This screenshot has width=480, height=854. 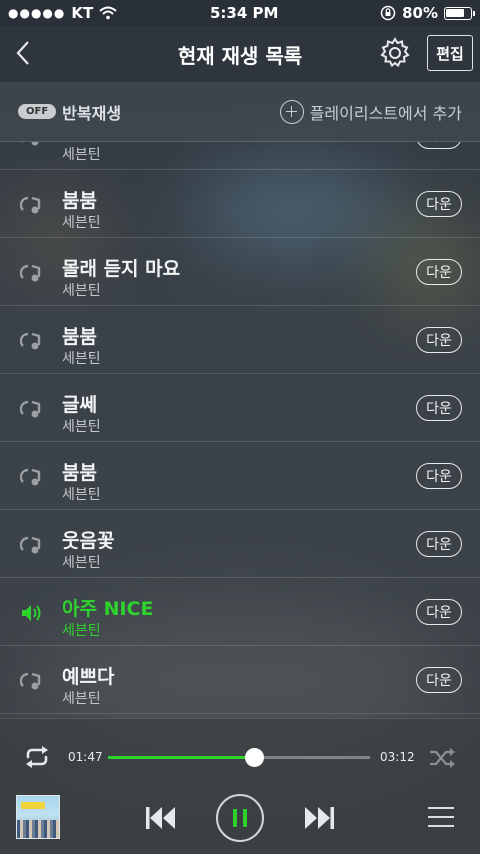 I want to click on shuffle-icon, so click(x=442, y=758).